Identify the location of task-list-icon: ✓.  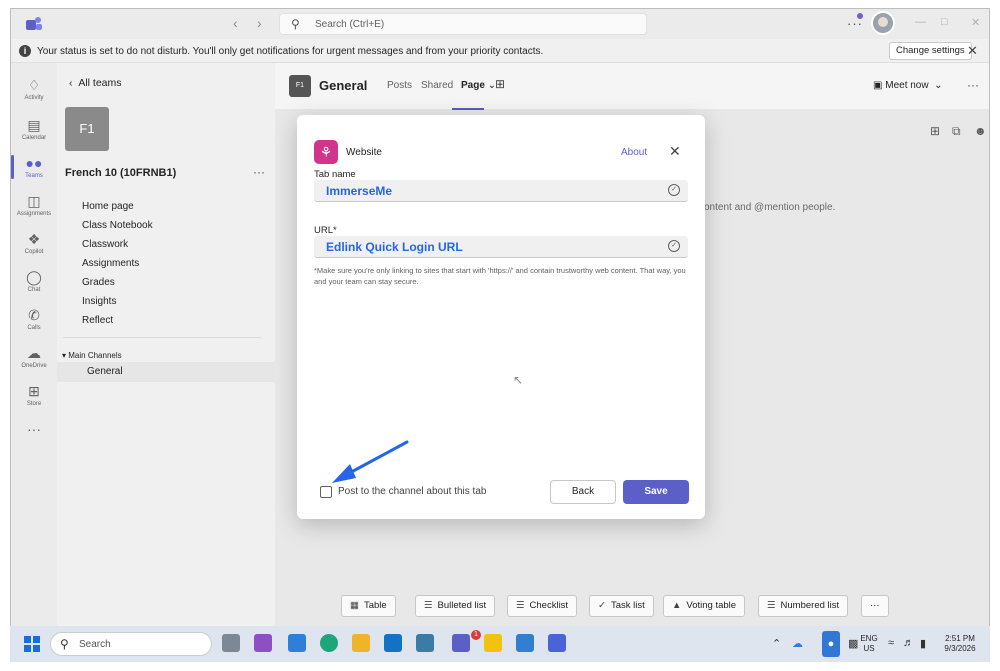
(602, 605).